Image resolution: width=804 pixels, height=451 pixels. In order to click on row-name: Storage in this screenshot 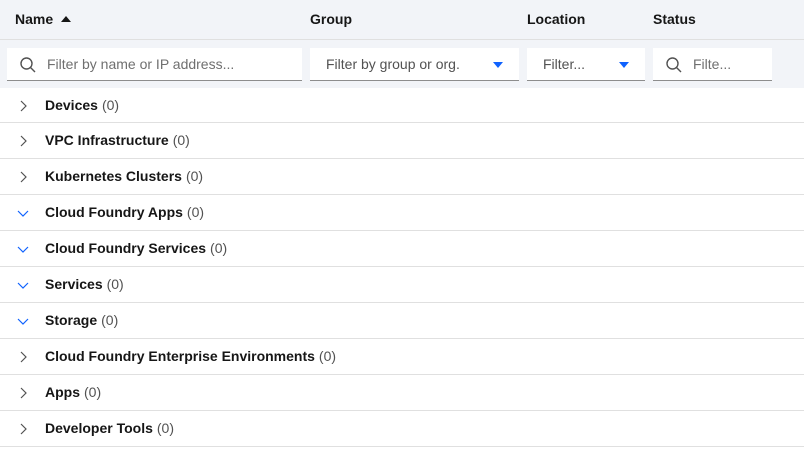, I will do `click(71, 320)`.